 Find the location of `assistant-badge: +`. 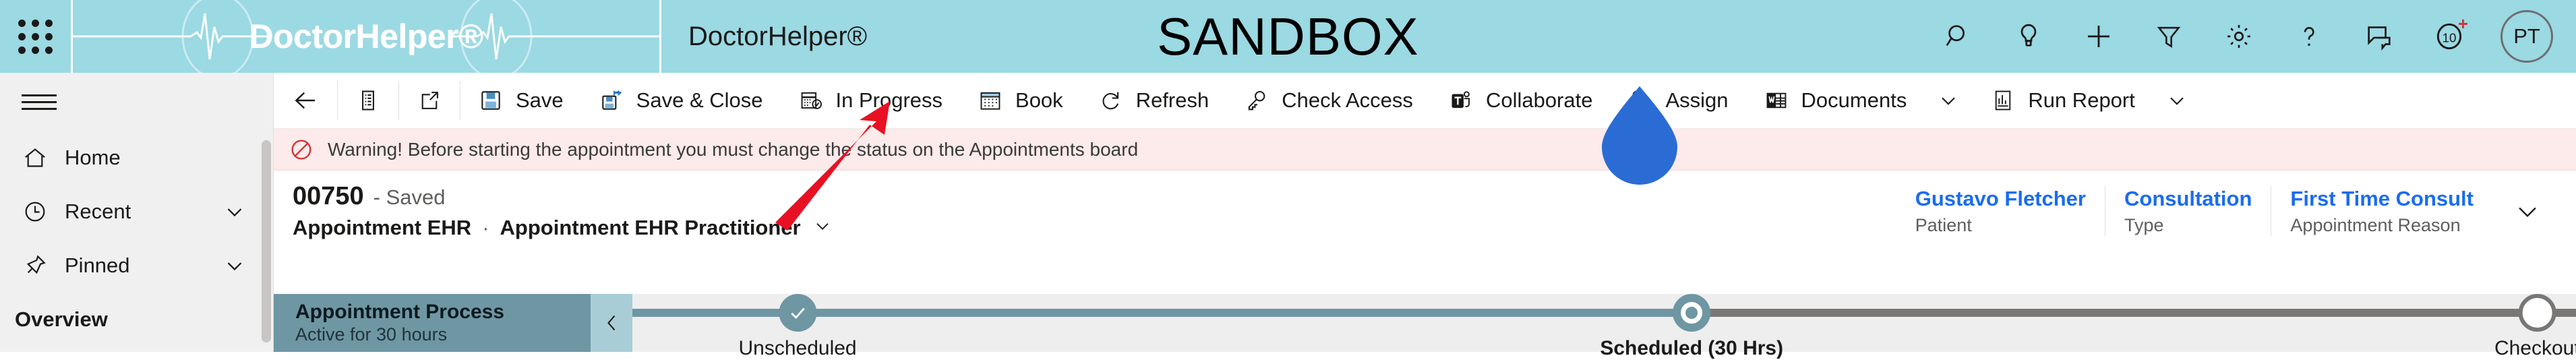

assistant-badge: + is located at coordinates (2462, 23).